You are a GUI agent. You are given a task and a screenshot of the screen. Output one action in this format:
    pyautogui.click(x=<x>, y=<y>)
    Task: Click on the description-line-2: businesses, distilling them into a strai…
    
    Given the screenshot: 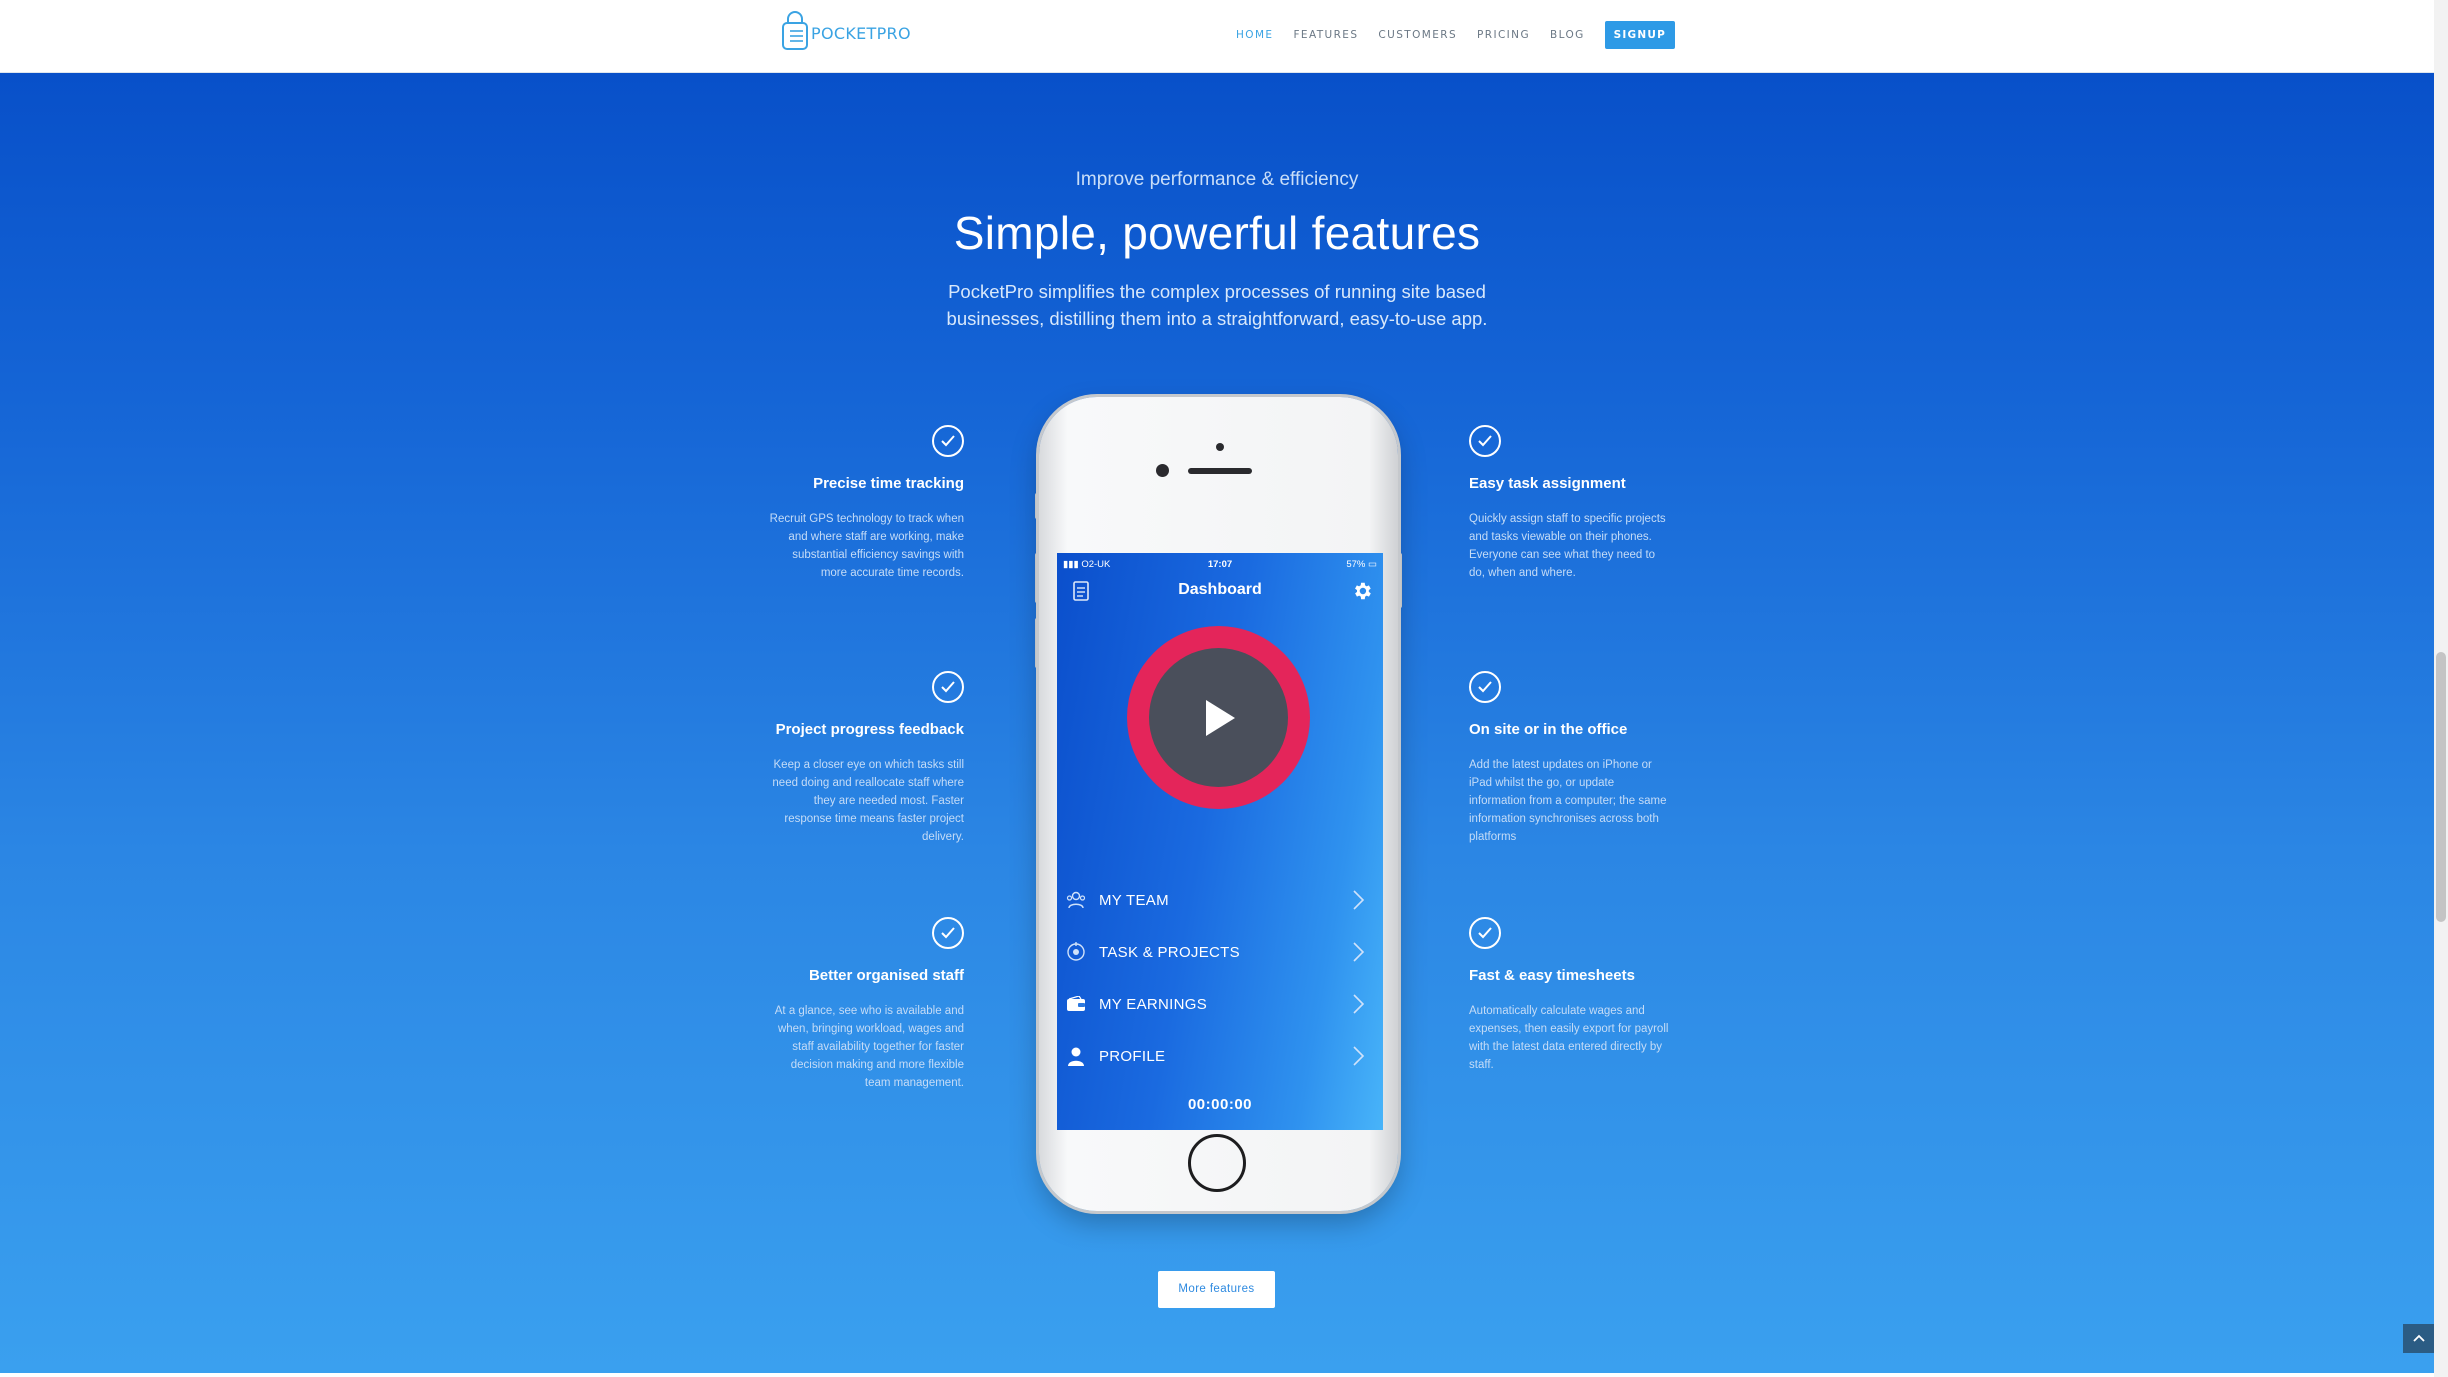 What is the action you would take?
    pyautogui.click(x=1217, y=318)
    